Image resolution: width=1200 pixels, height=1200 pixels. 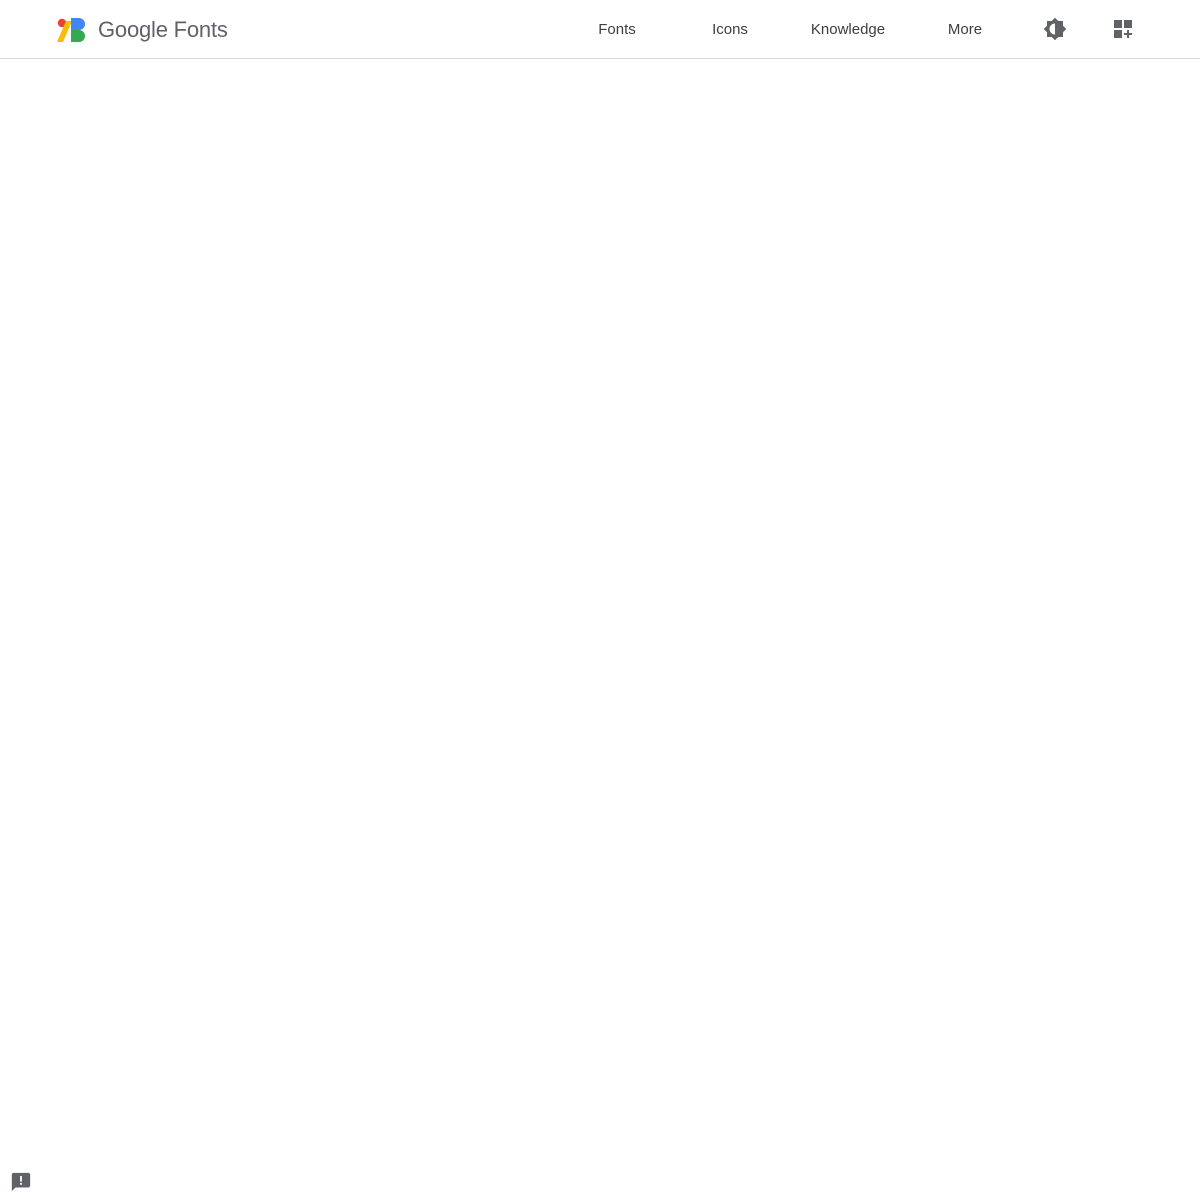 What do you see at coordinates (71, 30) in the screenshot?
I see `google-fonts-logo-icon` at bounding box center [71, 30].